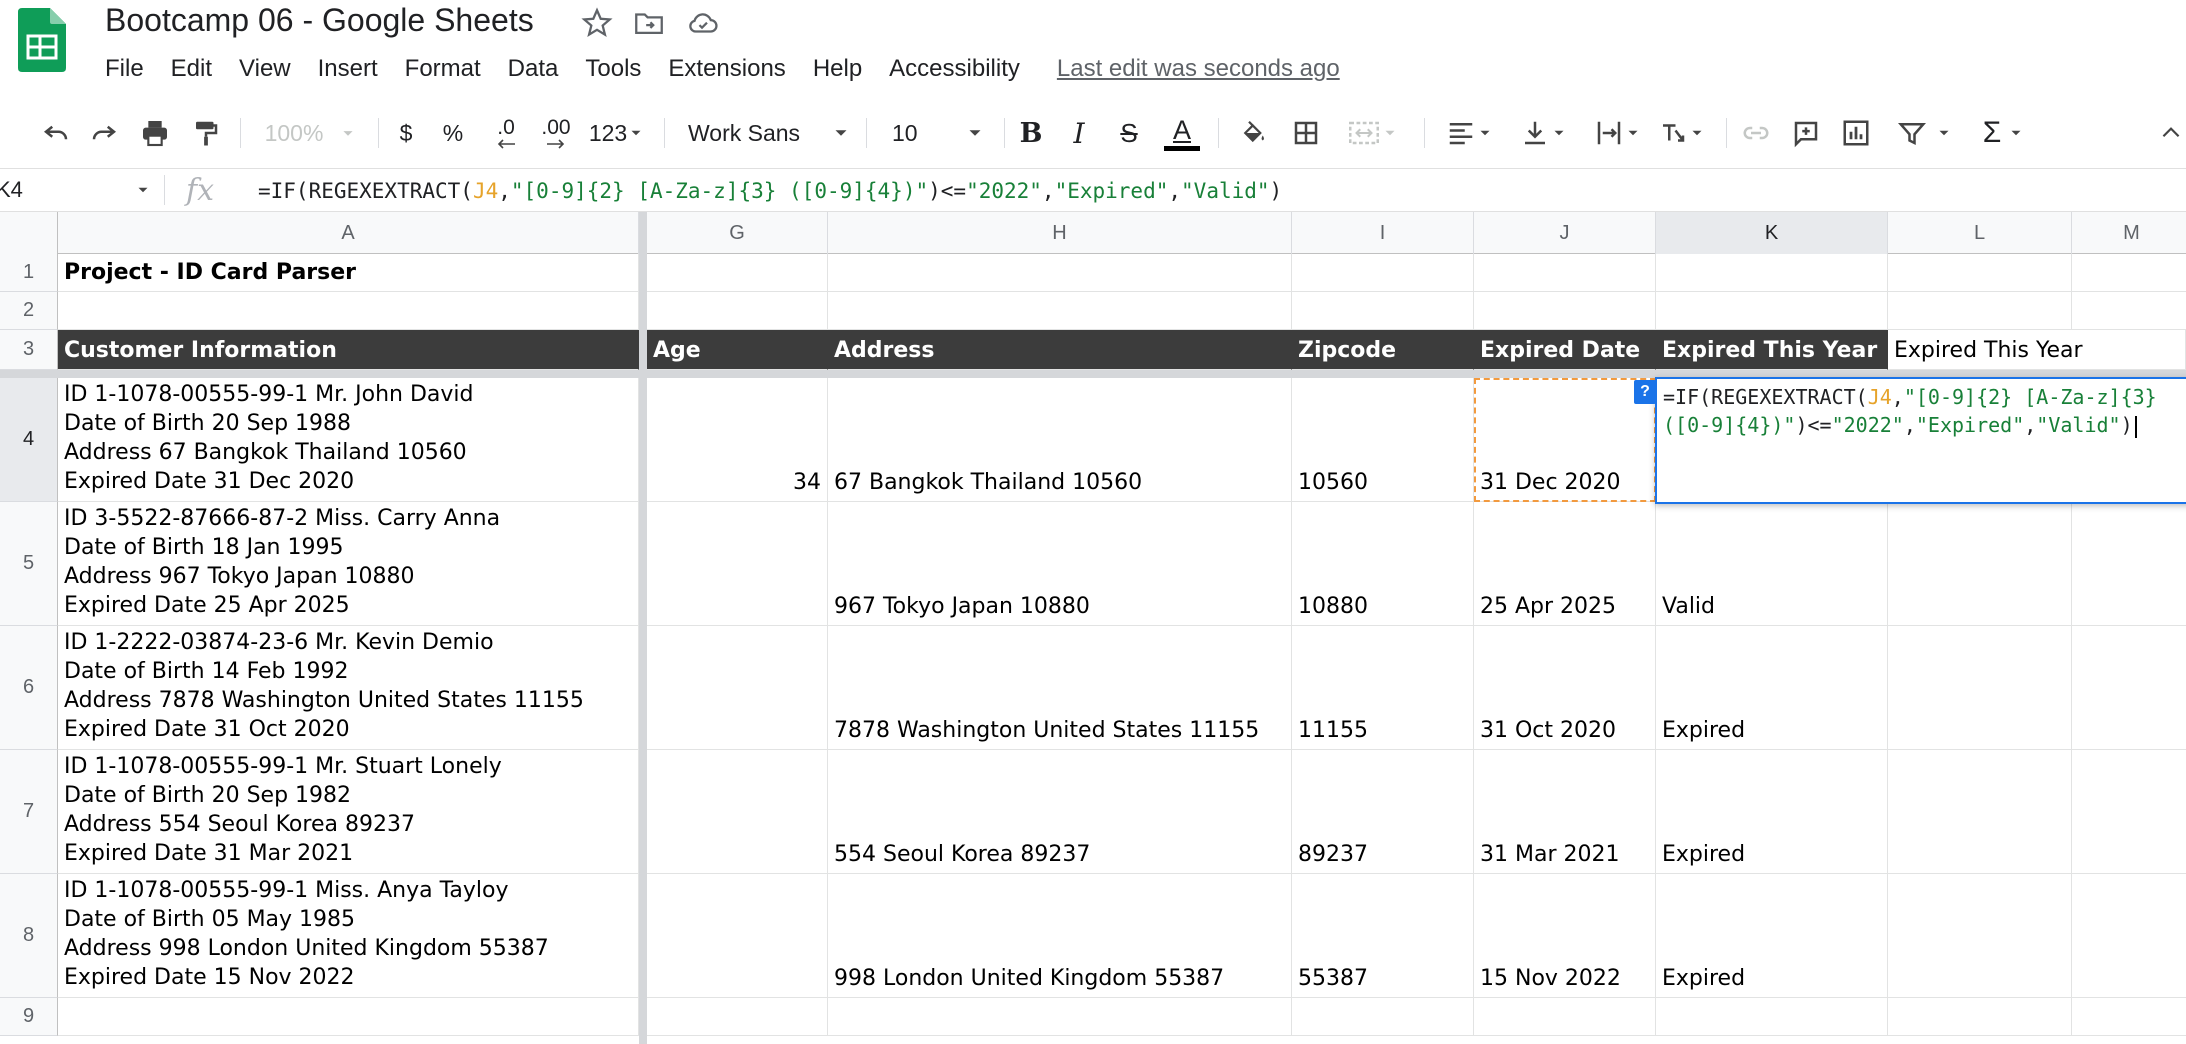 This screenshot has height=1044, width=2186. I want to click on functions-icon: Σ, so click(2004, 133).